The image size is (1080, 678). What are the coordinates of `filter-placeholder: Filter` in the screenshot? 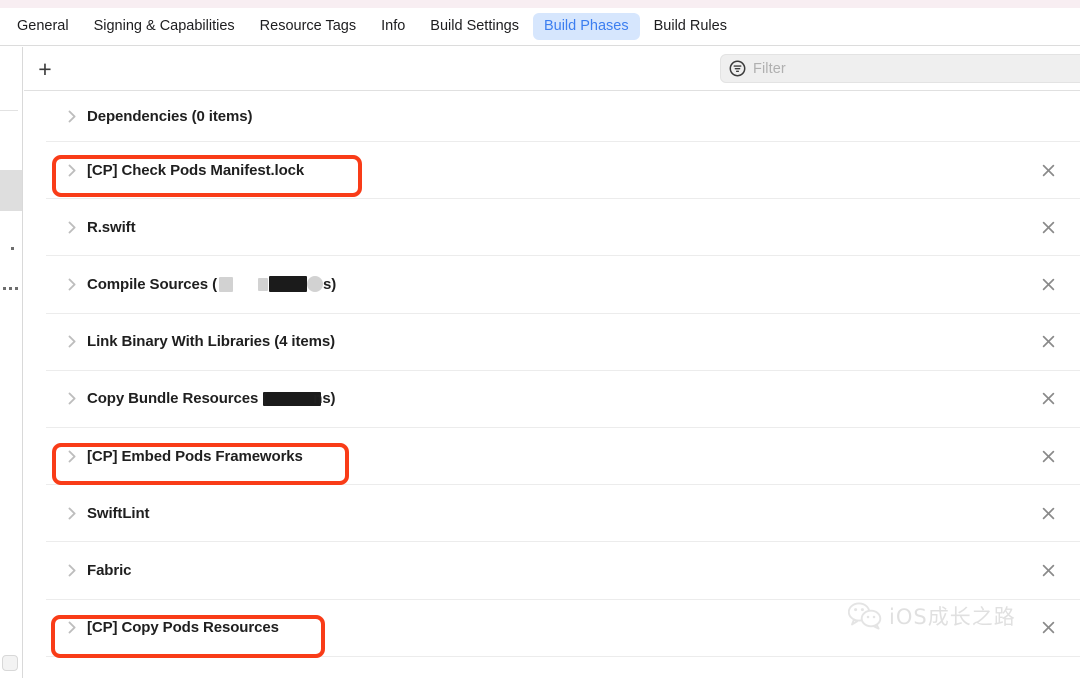 It's located at (769, 68).